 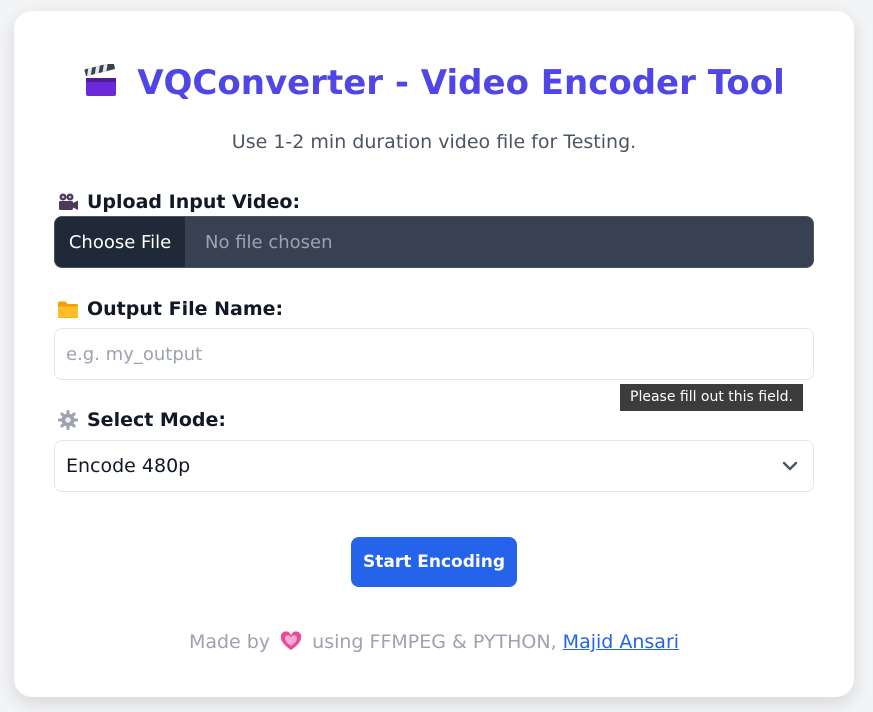 I want to click on upload-label-text: Upload Input Video:, so click(x=194, y=202).